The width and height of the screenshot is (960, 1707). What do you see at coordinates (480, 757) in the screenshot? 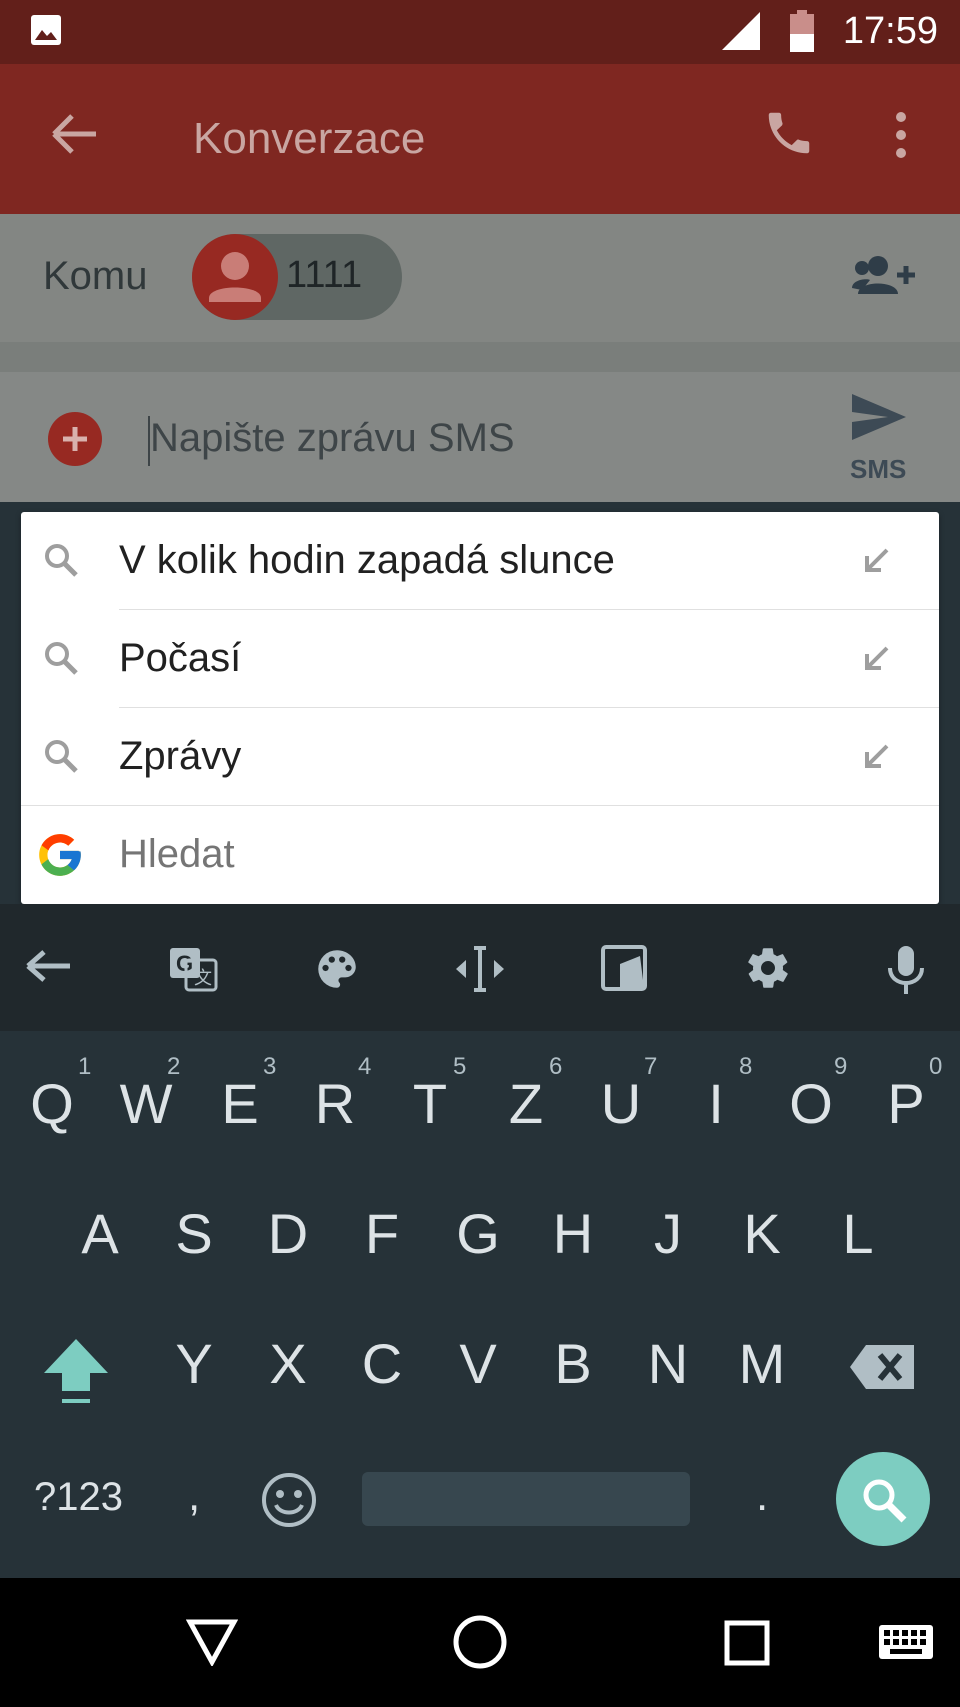
I see `suggestion-item: Zprávy` at bounding box center [480, 757].